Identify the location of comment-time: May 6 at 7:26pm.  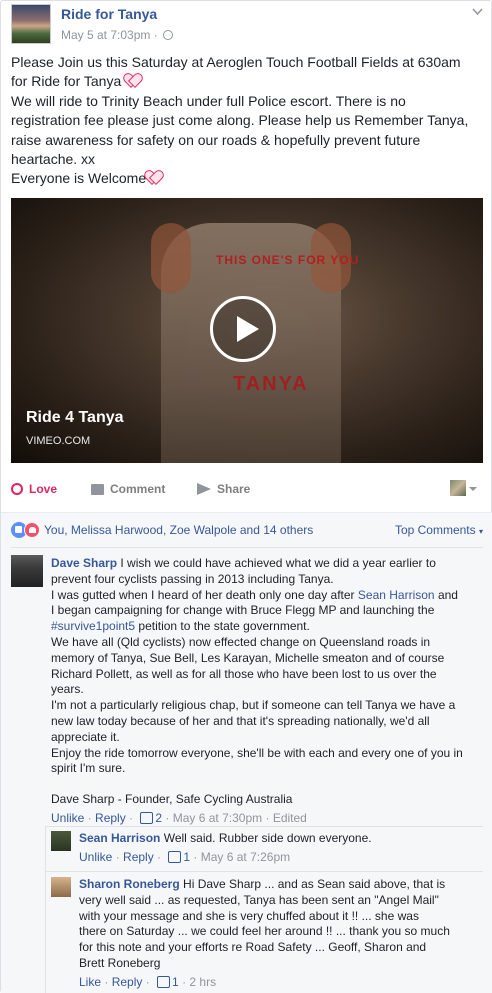
(245, 857).